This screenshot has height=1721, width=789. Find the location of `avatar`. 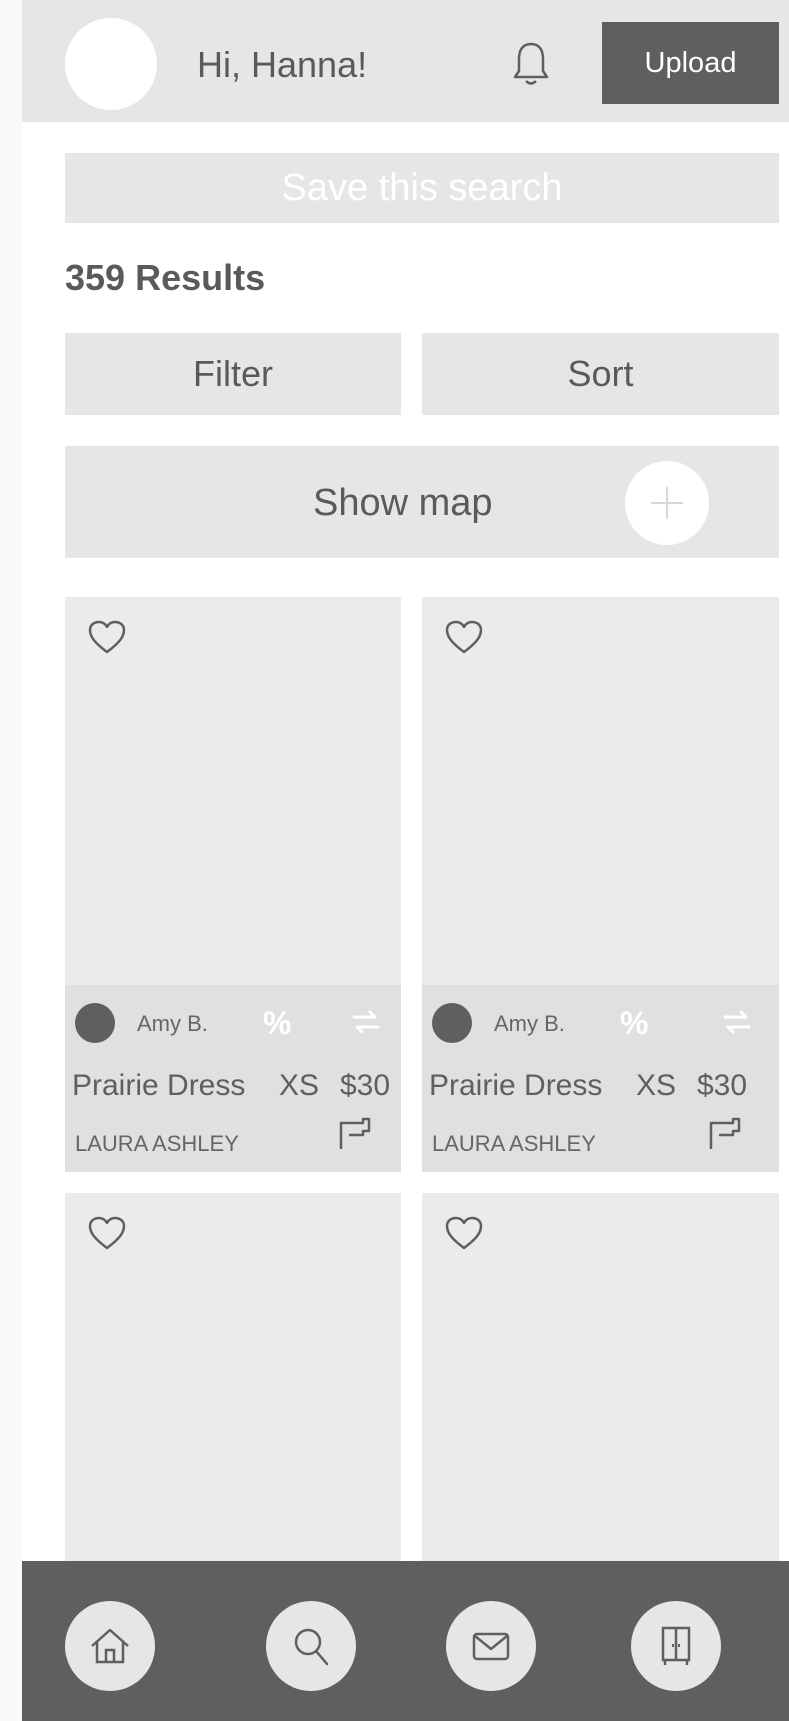

avatar is located at coordinates (111, 64).